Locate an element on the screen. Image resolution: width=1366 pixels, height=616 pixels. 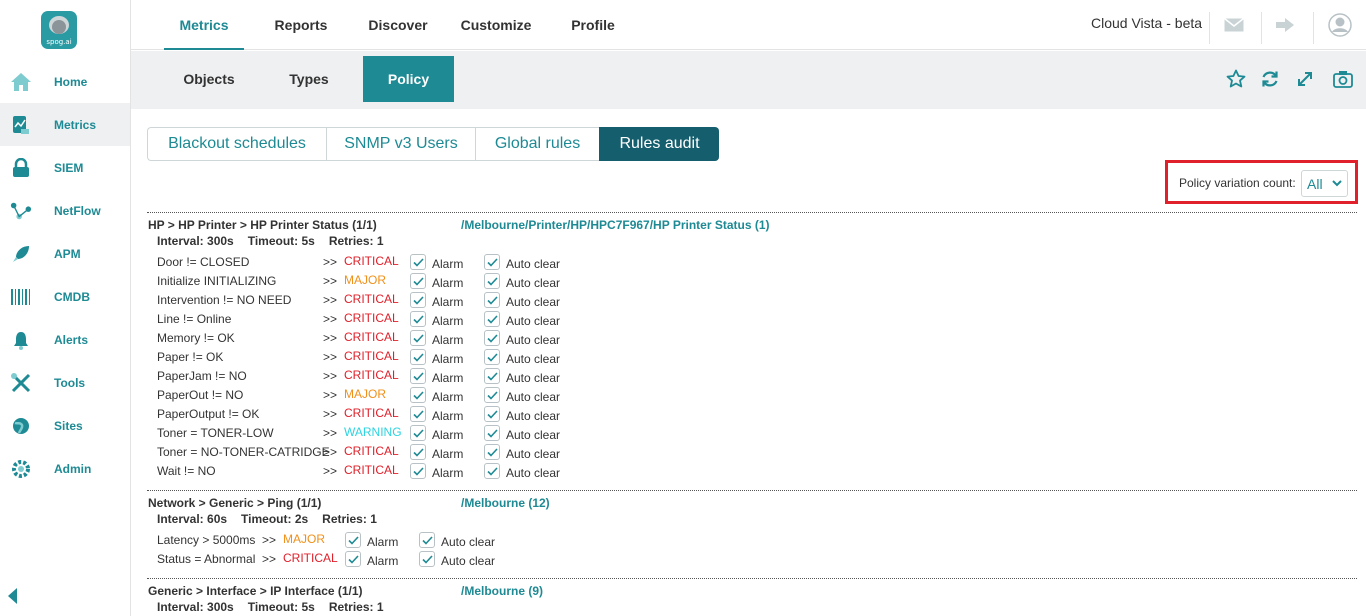
sidebar-item-tools: Tools is located at coordinates (65, 382).